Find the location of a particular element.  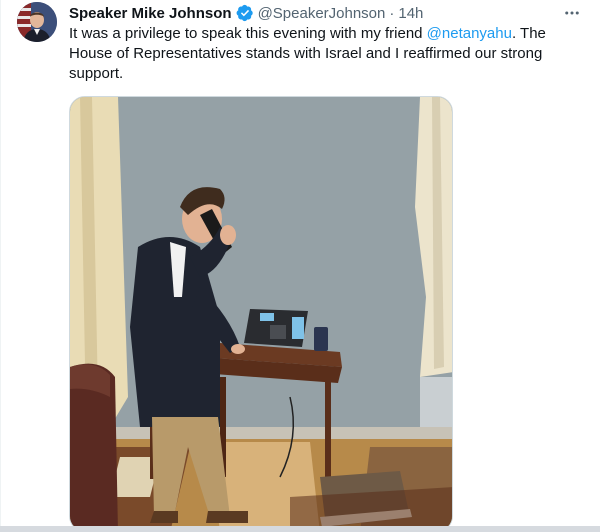

avatar is located at coordinates (37, 22).